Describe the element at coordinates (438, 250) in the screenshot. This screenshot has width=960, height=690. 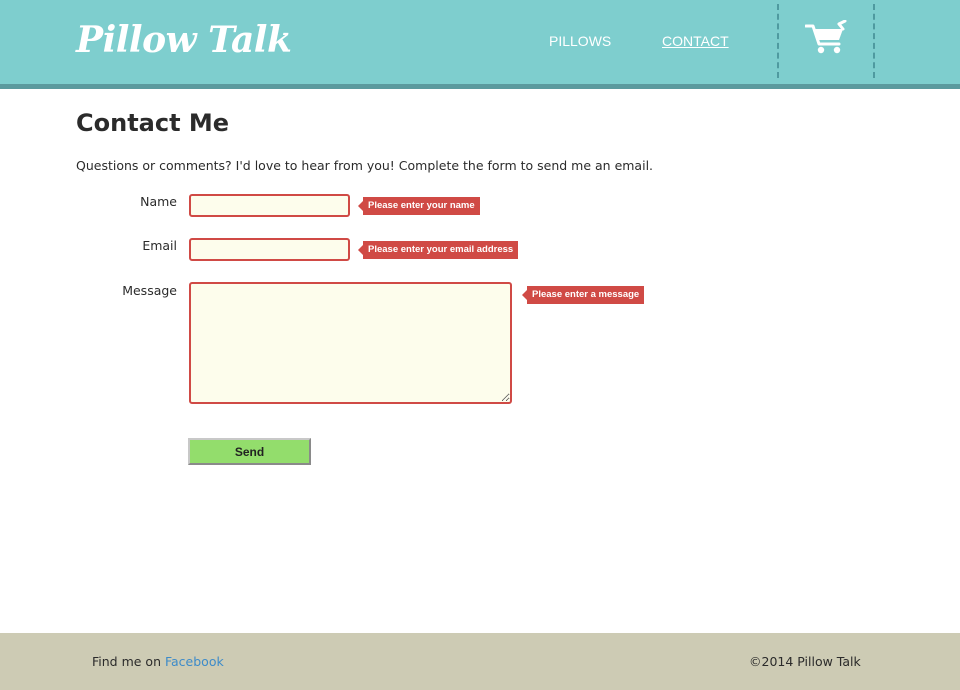
I see `email-error-tooltip: Please enter your email address` at that location.